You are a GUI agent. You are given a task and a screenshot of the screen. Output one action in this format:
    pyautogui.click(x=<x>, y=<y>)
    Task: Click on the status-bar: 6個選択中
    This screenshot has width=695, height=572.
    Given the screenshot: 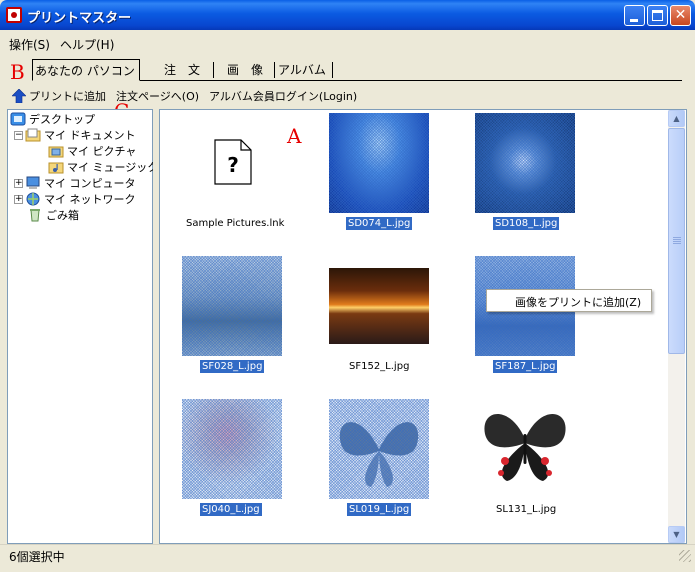 What is the action you would take?
    pyautogui.click(x=347, y=556)
    